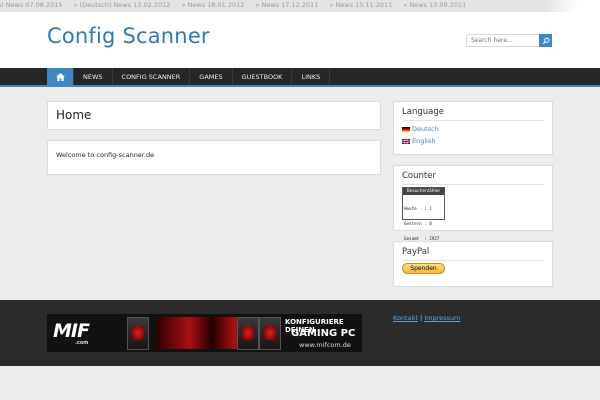  Describe the element at coordinates (211, 76) in the screenshot. I see `nav-item-games: GAMES` at that location.